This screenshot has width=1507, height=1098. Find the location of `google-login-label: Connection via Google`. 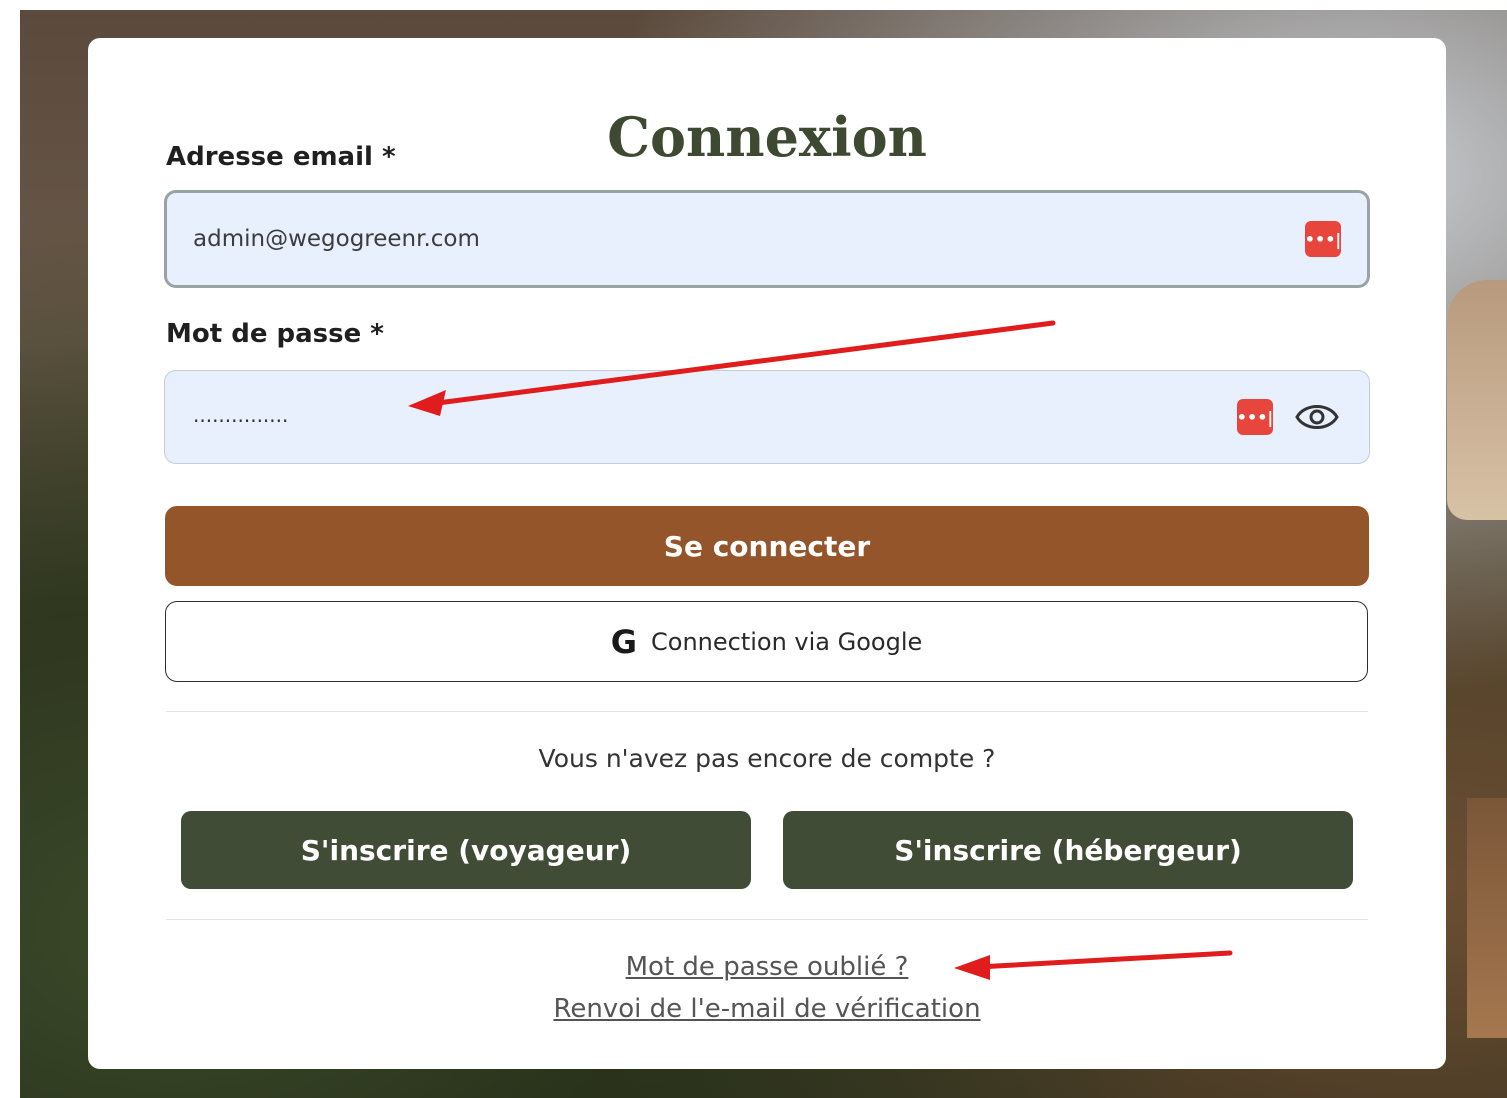

google-login-label: Connection via Google is located at coordinates (787, 641).